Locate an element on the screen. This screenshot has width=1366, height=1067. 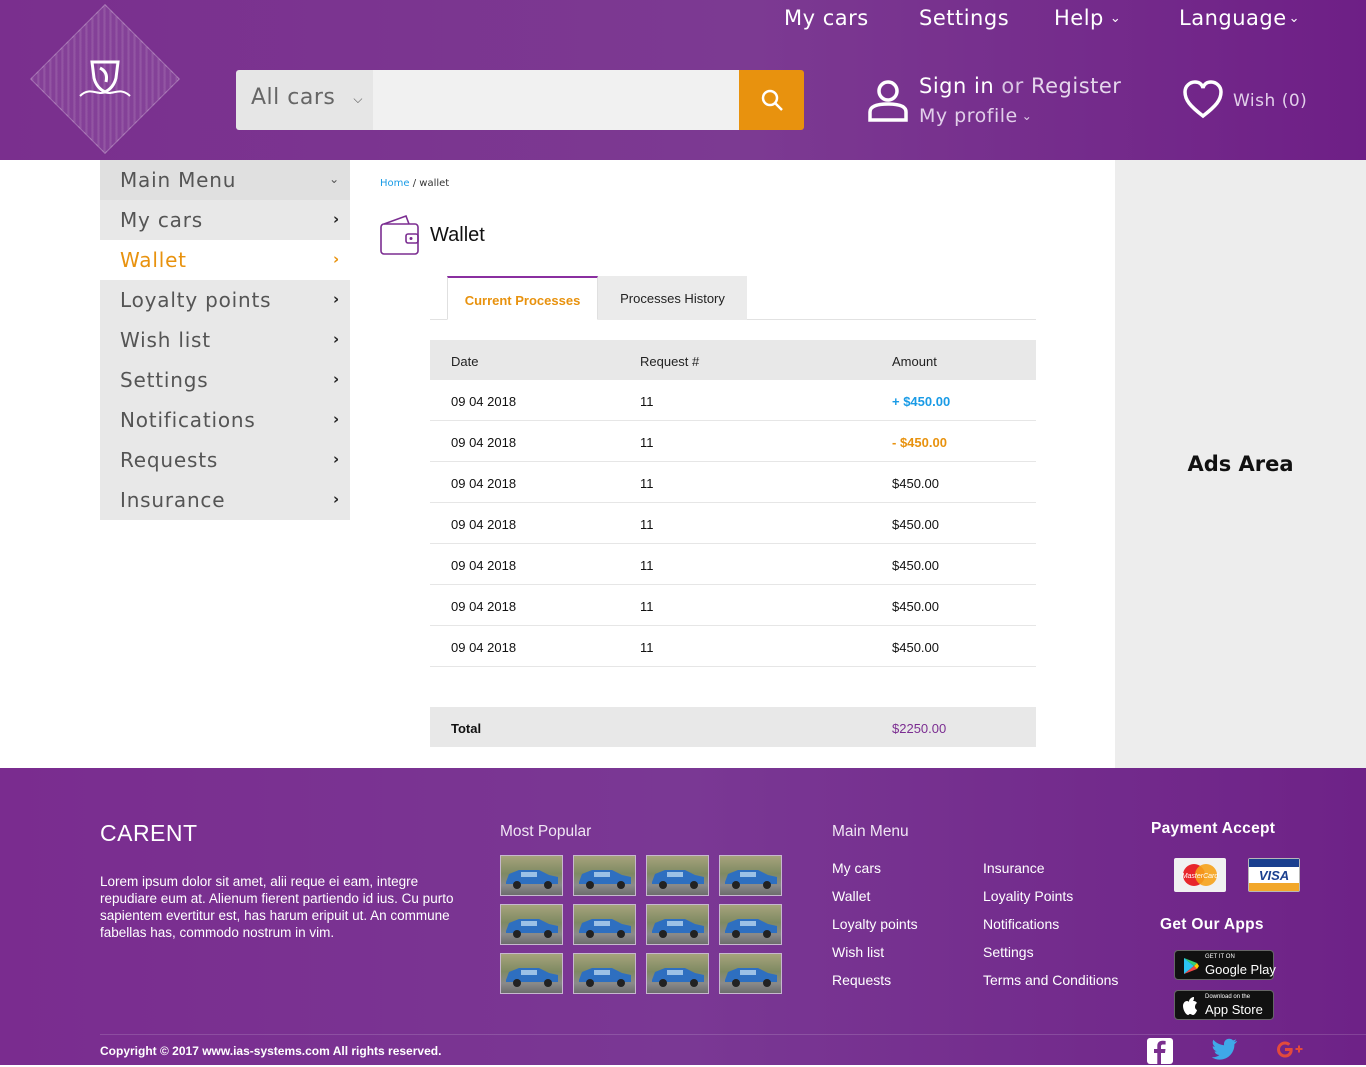
visa-text: VISA is located at coordinates (1274, 875).